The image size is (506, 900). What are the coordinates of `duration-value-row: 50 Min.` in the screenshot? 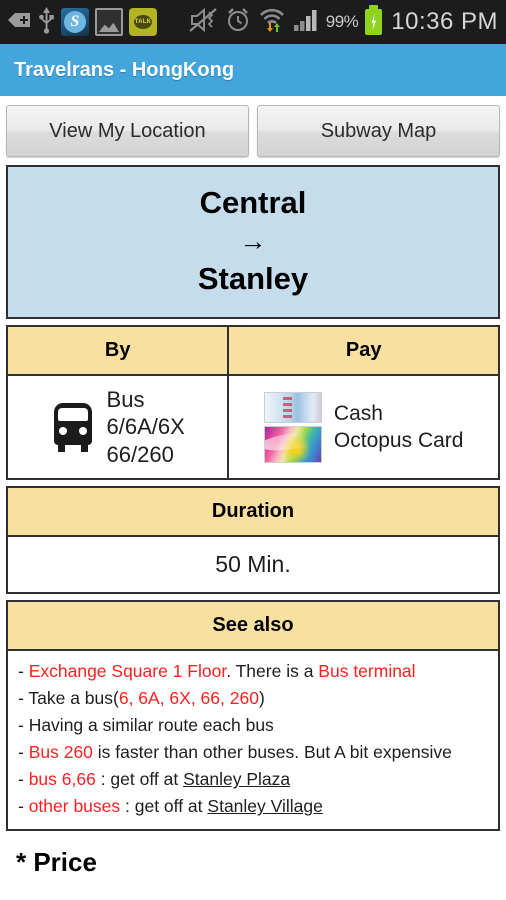 It's located at (253, 565).